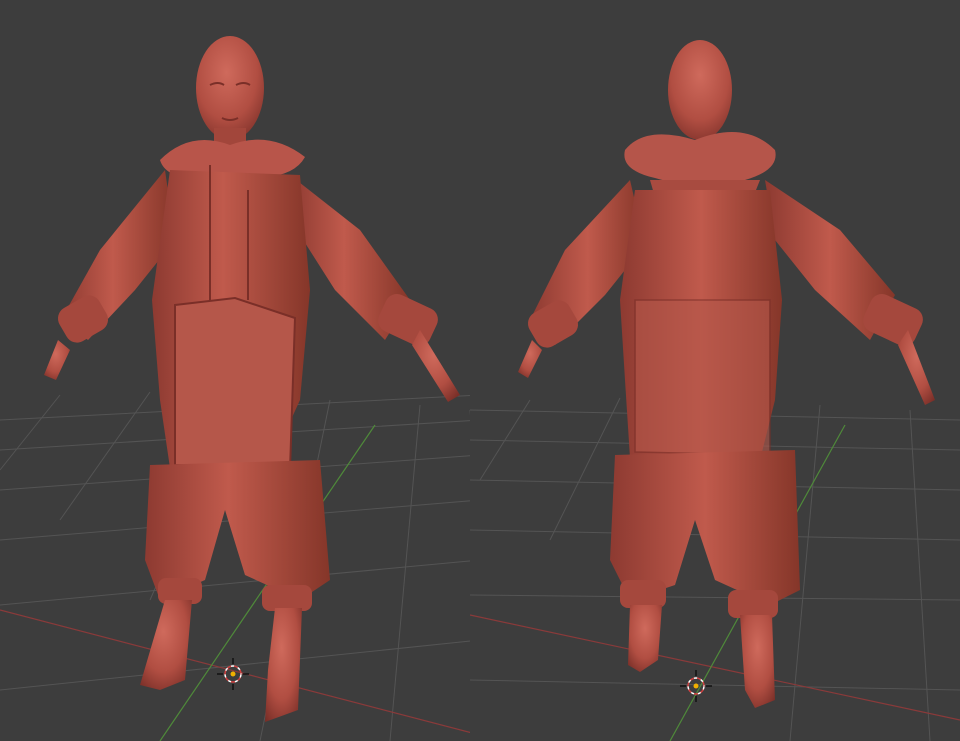 This screenshot has height=741, width=960. I want to click on 3d-cursor-icon, so click(233, 674).